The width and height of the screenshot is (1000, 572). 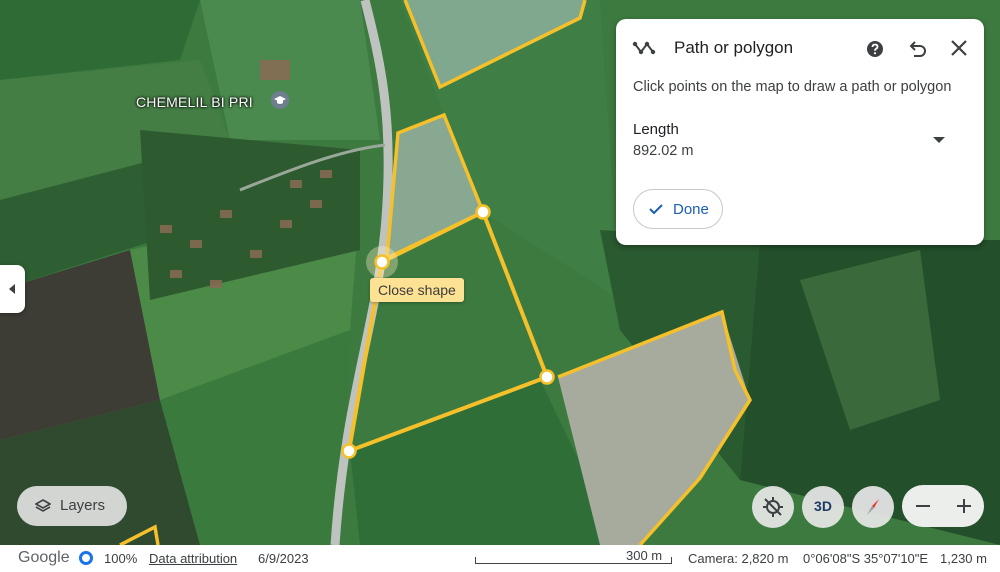 What do you see at coordinates (917, 48) in the screenshot?
I see `undo-icon` at bounding box center [917, 48].